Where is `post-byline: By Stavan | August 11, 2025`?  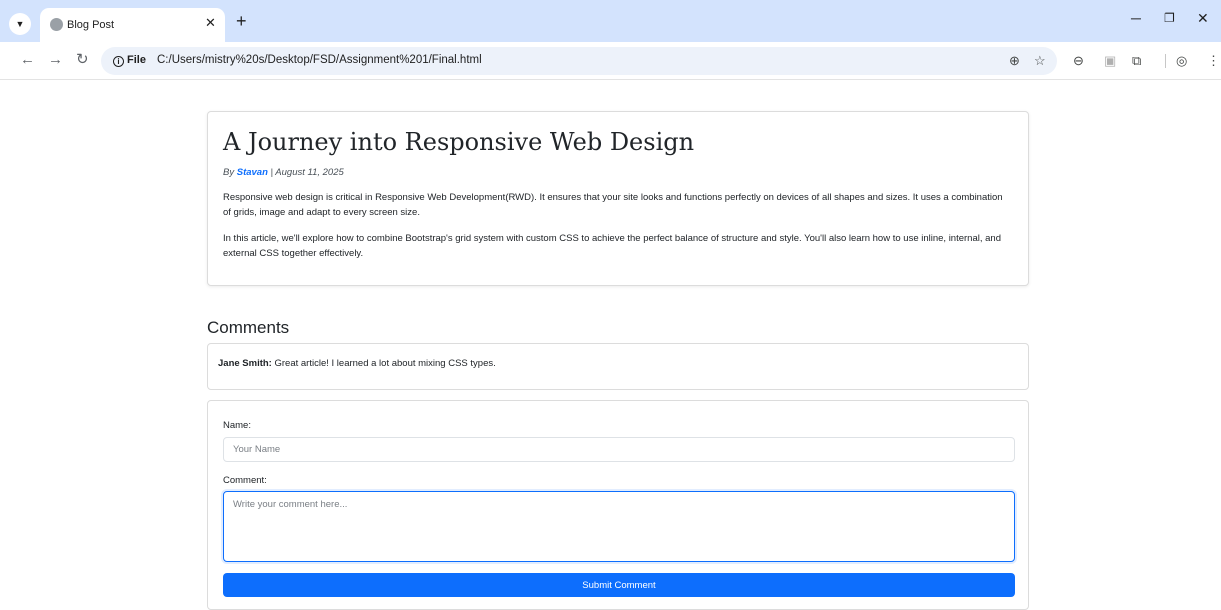
post-byline: By Stavan | August 11, 2025 is located at coordinates (283, 172).